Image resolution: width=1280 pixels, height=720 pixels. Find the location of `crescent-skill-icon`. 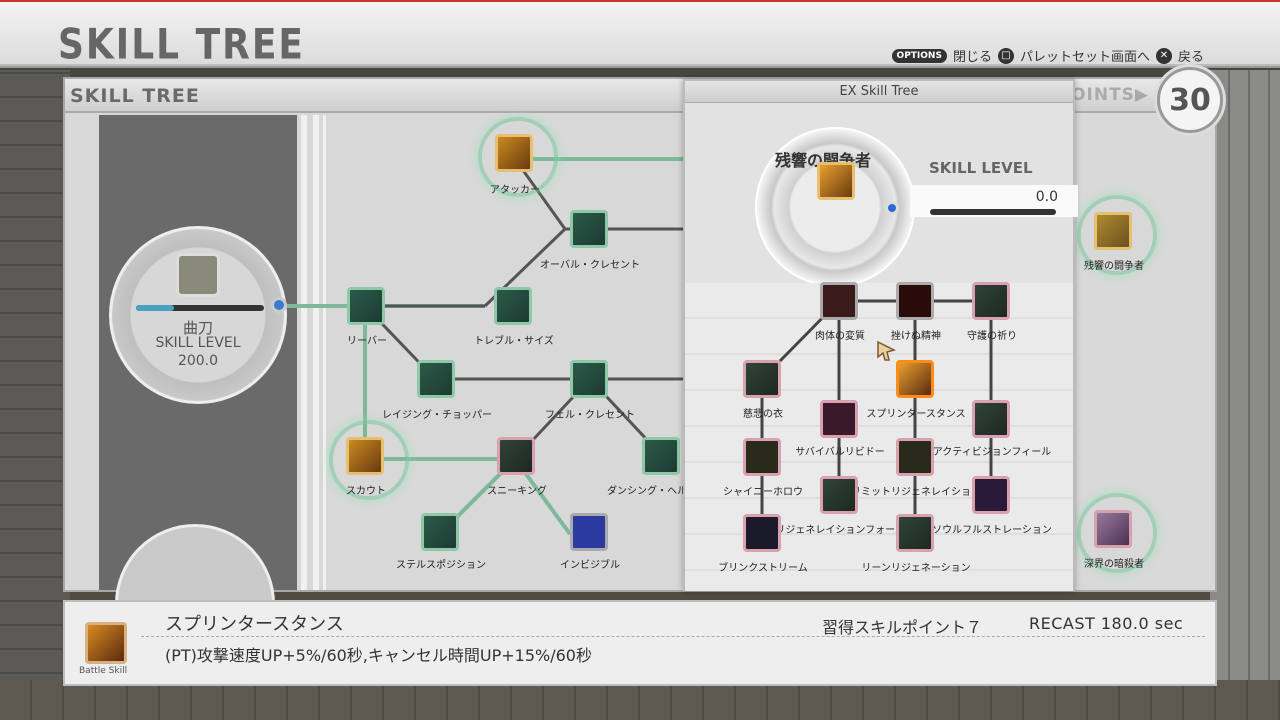

crescent-skill-icon is located at coordinates (589, 229).